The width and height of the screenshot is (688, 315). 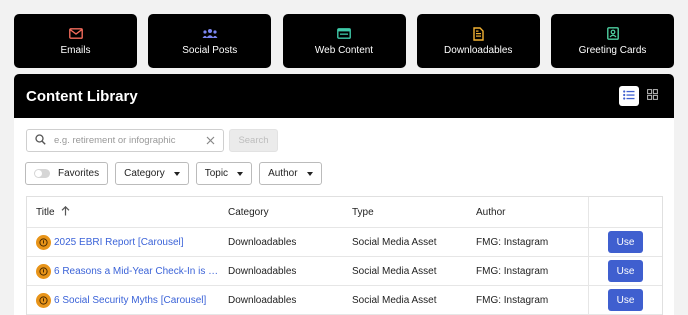 What do you see at coordinates (119, 242) in the screenshot?
I see `content-title-link: 2025 EBRI Report [Carousel]` at bounding box center [119, 242].